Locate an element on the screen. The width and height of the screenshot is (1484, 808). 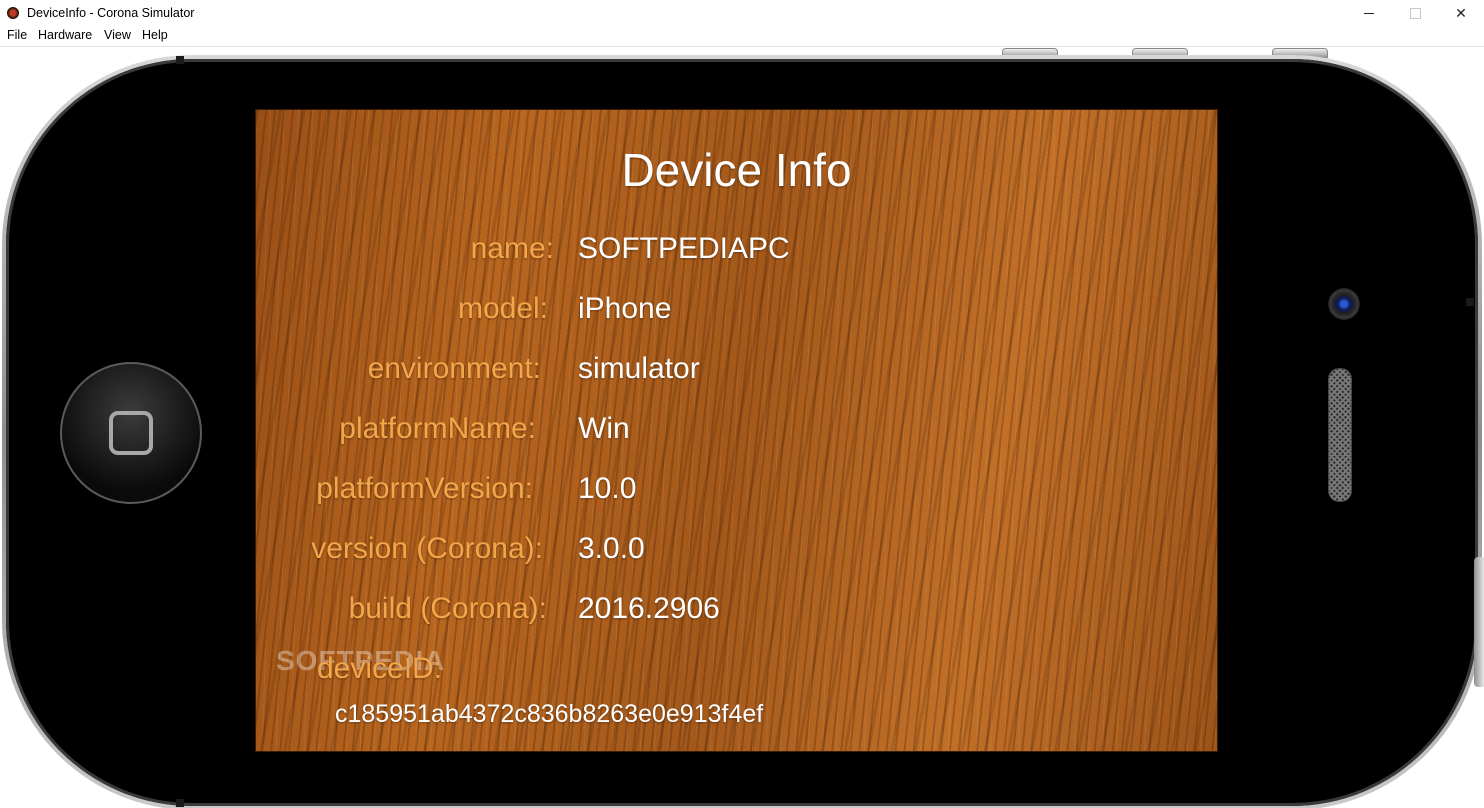
phone-side-button is located at coordinates (1479, 622).